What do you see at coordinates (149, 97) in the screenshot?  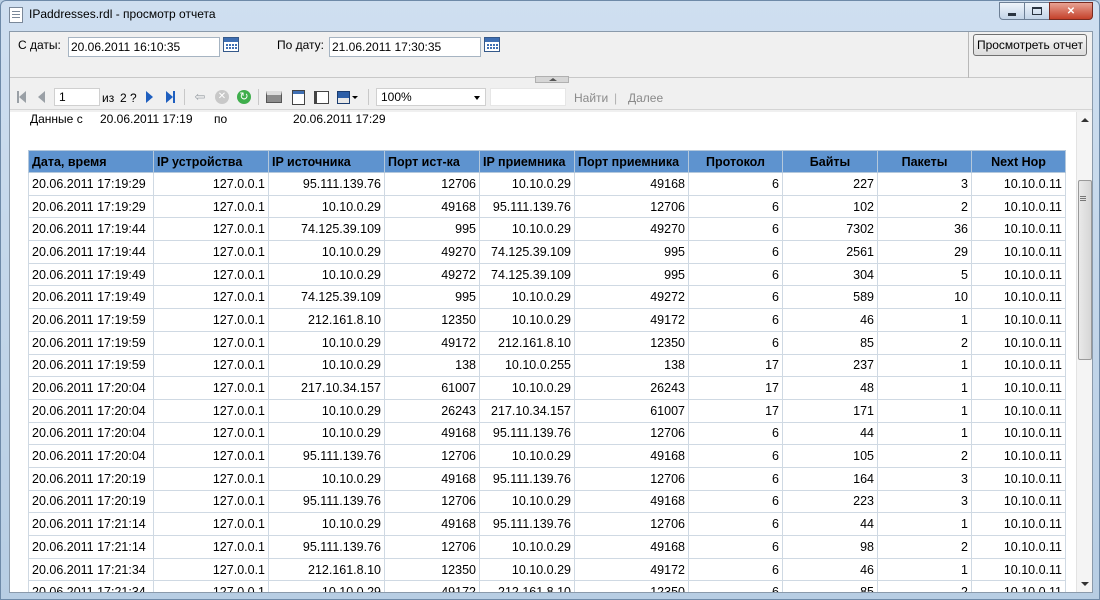 I see `next-page-button` at bounding box center [149, 97].